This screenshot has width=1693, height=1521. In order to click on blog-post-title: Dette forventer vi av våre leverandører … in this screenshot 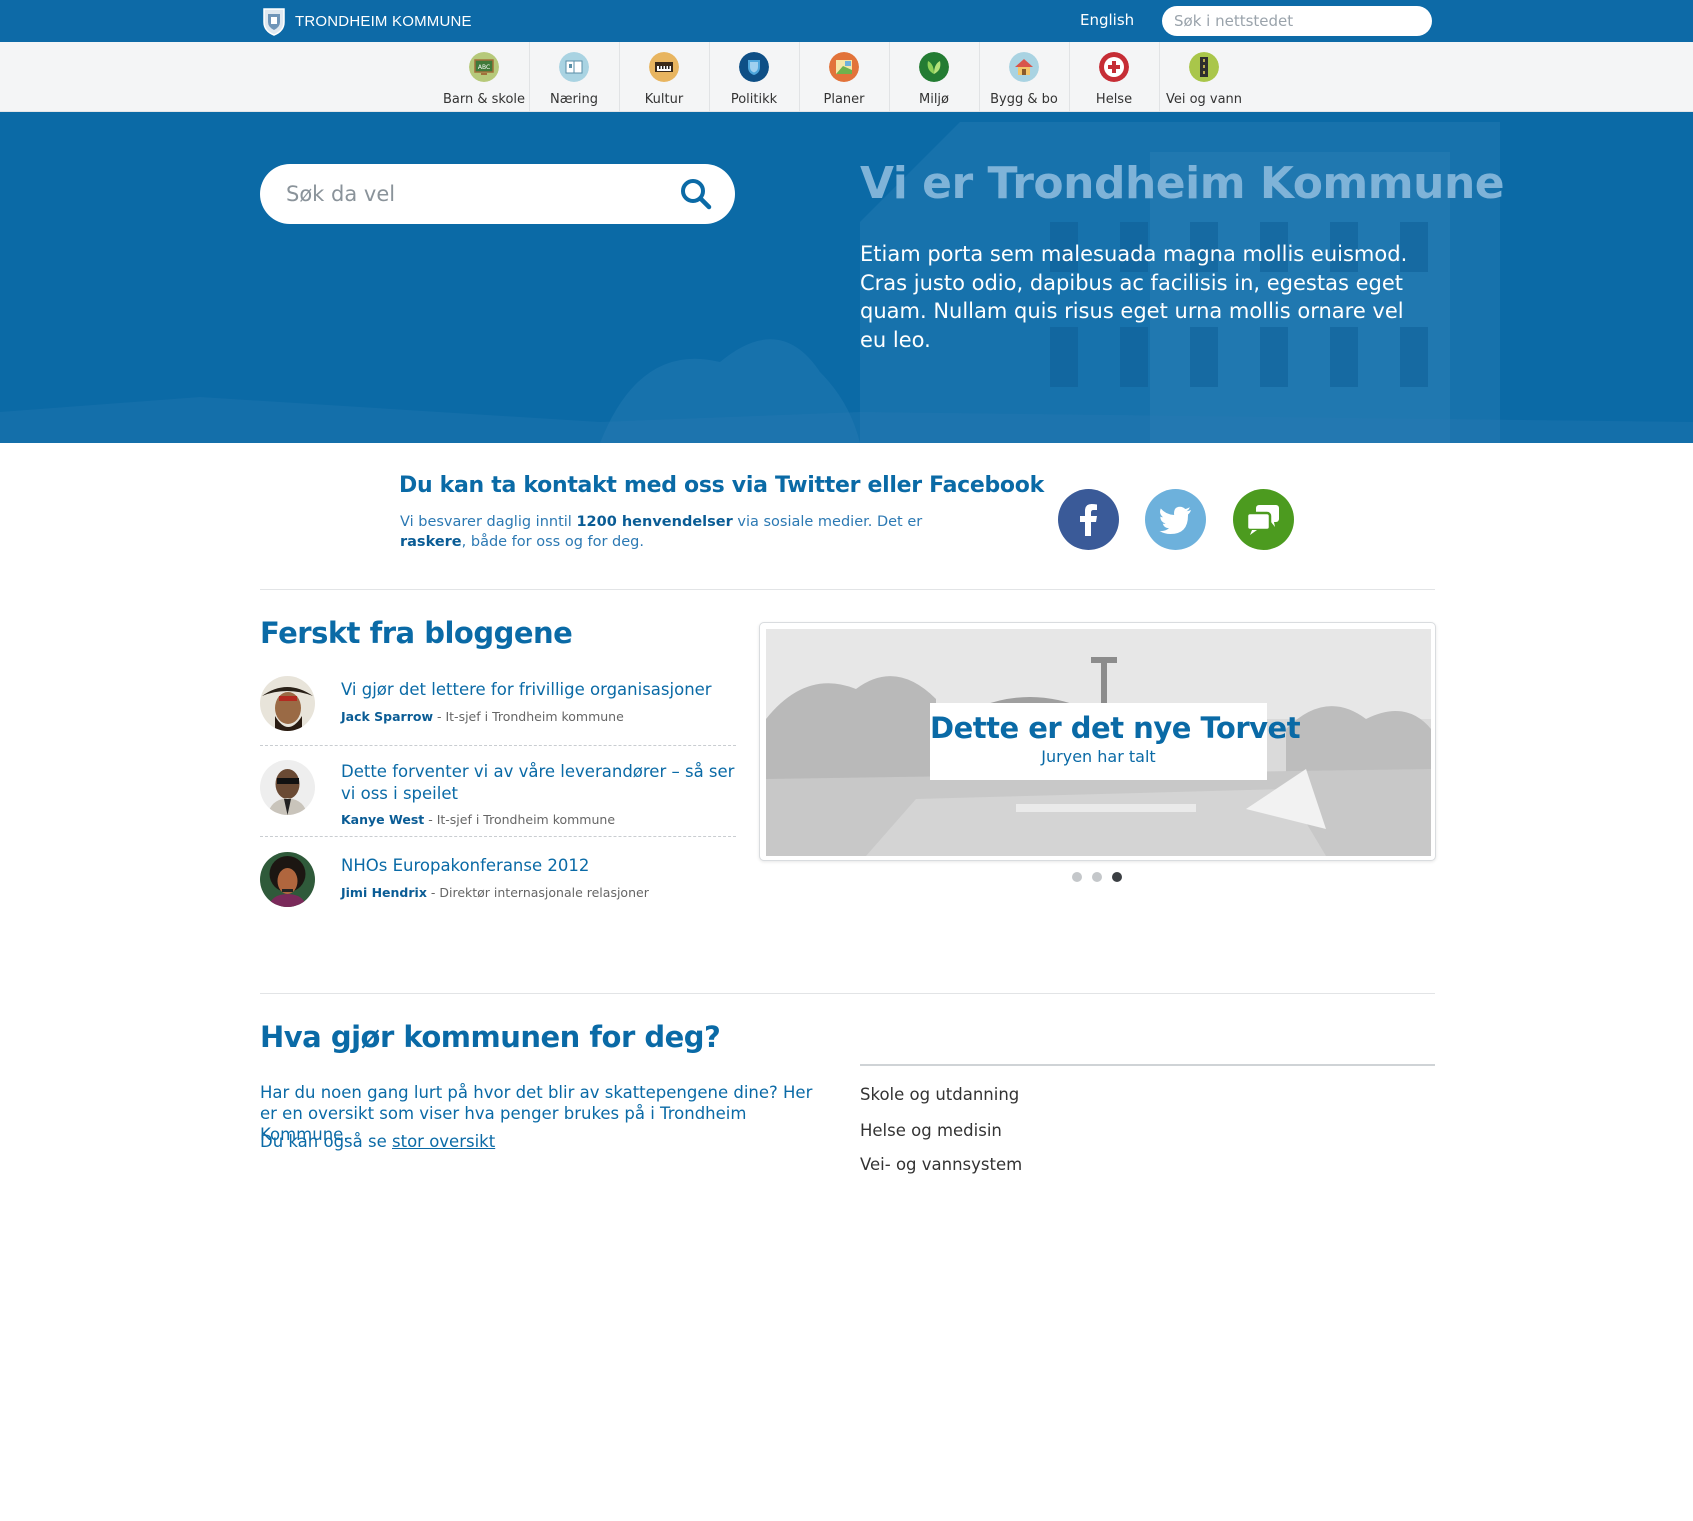, I will do `click(538, 783)`.